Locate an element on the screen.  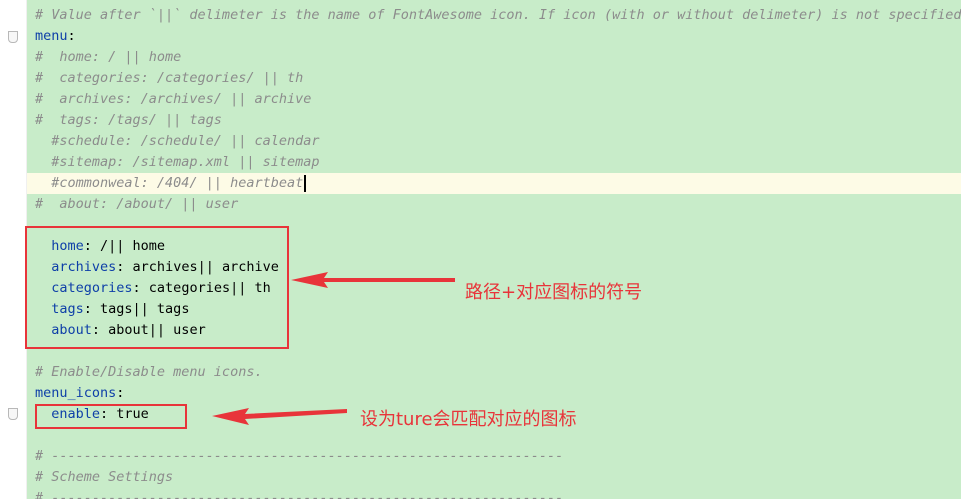
comment-text: #schedule: /schedule/ || calendar is located at coordinates (177, 141).